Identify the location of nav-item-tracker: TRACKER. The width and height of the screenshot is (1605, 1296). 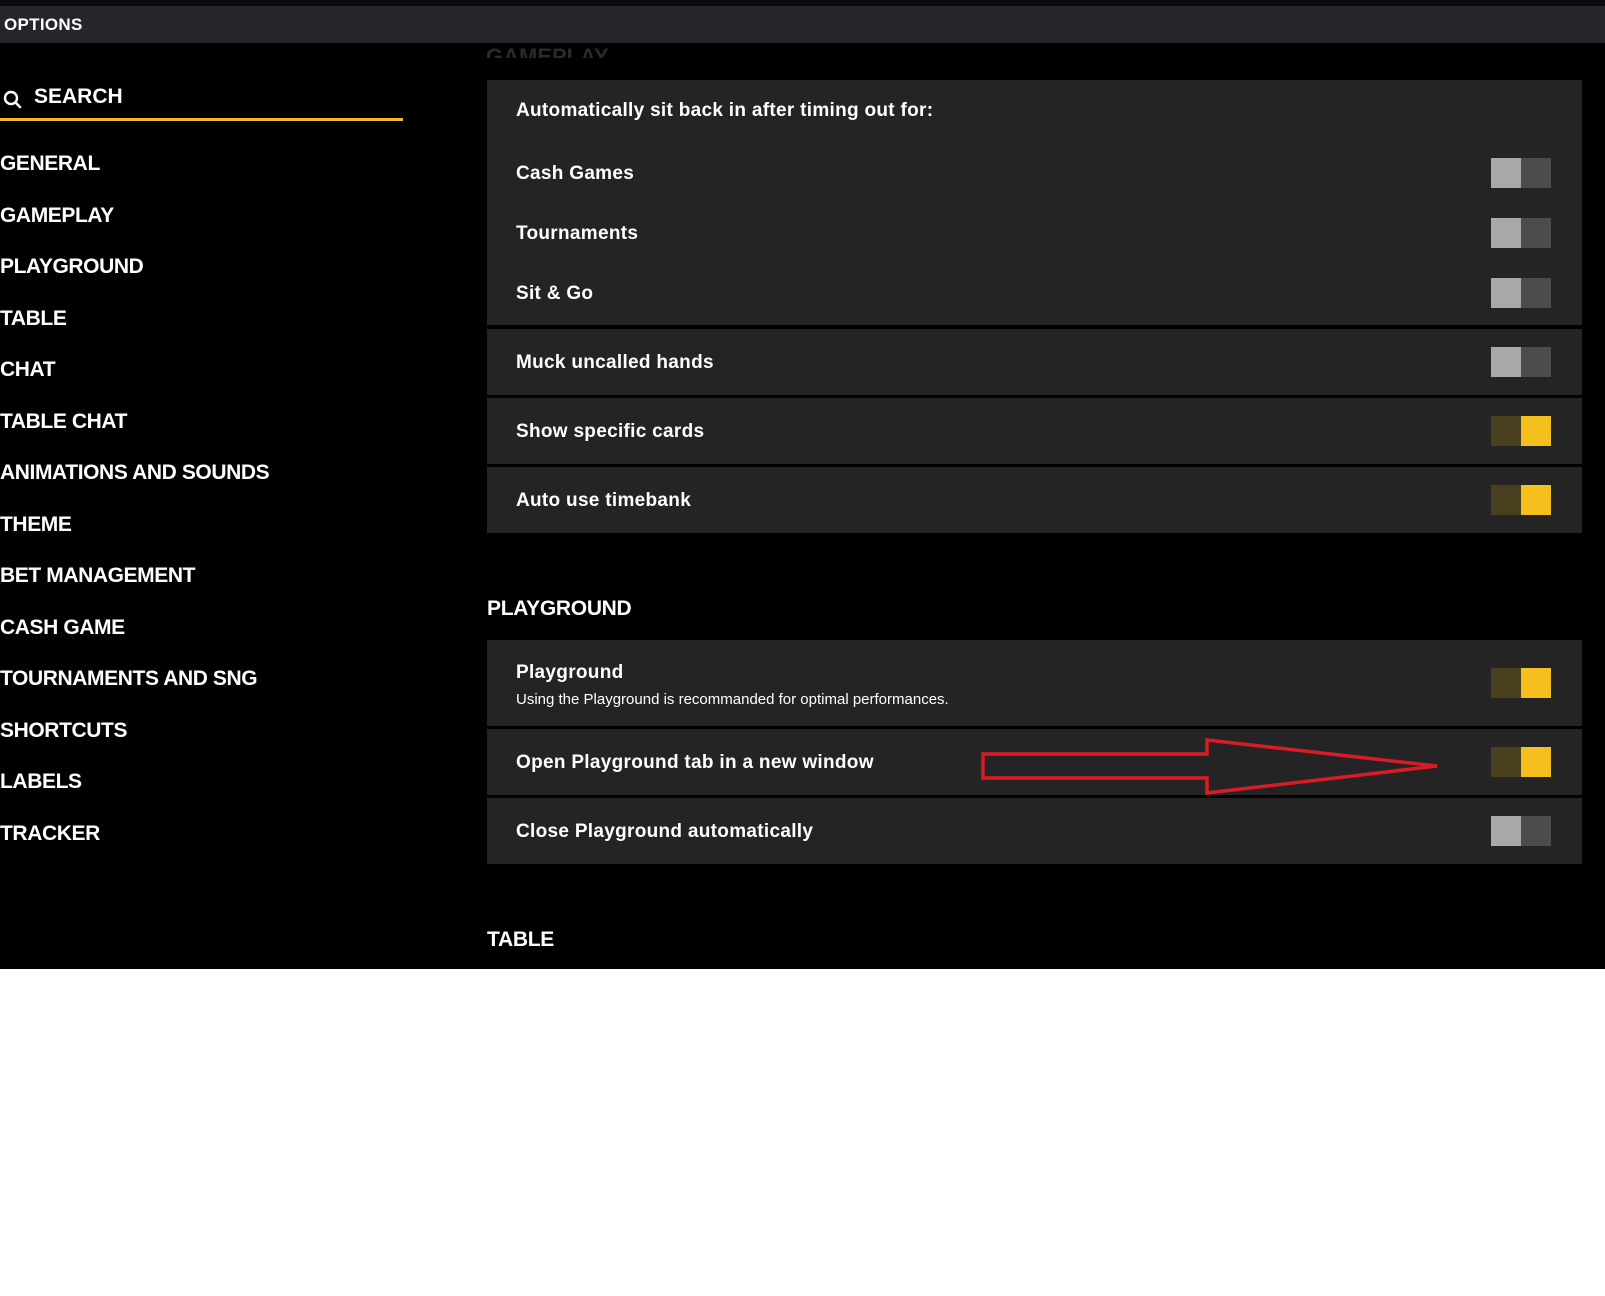
(50, 834).